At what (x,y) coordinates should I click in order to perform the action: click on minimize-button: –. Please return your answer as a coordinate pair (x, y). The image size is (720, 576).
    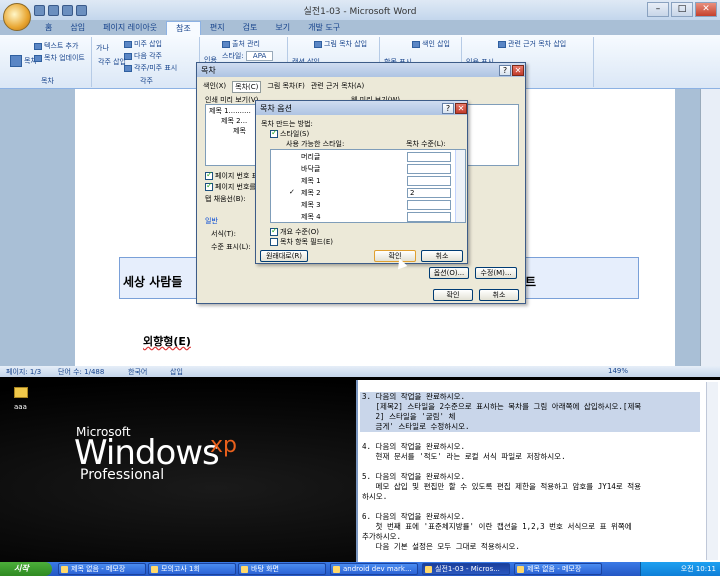
    Looking at the image, I should click on (658, 9).